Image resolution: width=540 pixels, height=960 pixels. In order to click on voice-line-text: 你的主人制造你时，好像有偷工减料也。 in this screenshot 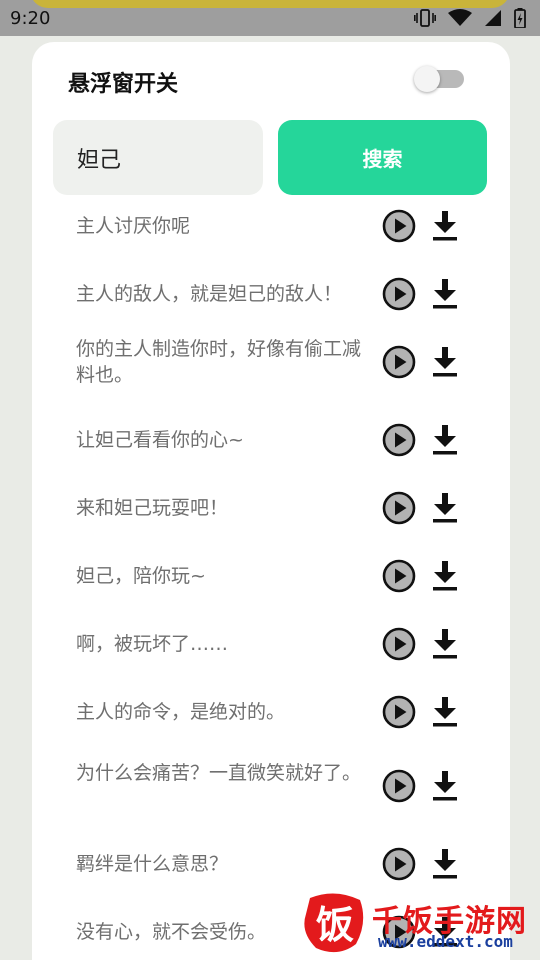, I will do `click(219, 362)`.